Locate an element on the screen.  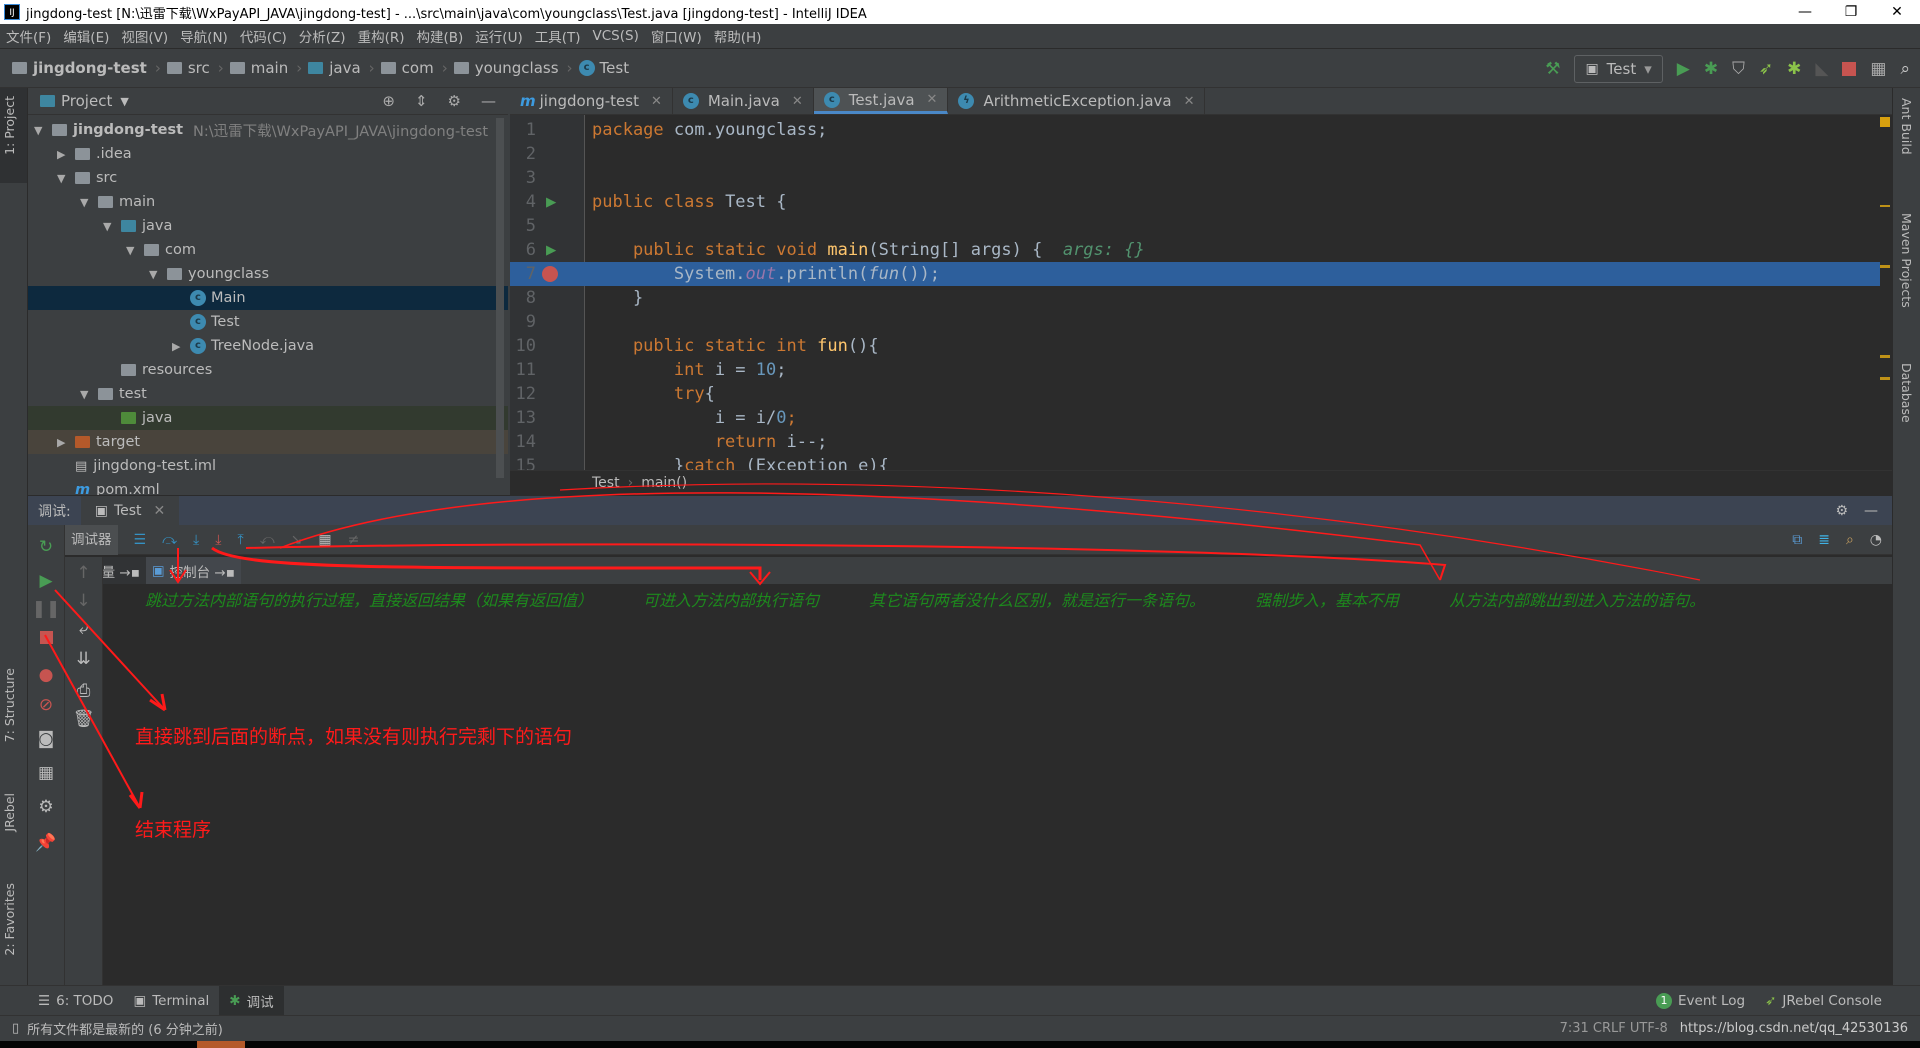
crumb-test: c Test is located at coordinates (603, 68).